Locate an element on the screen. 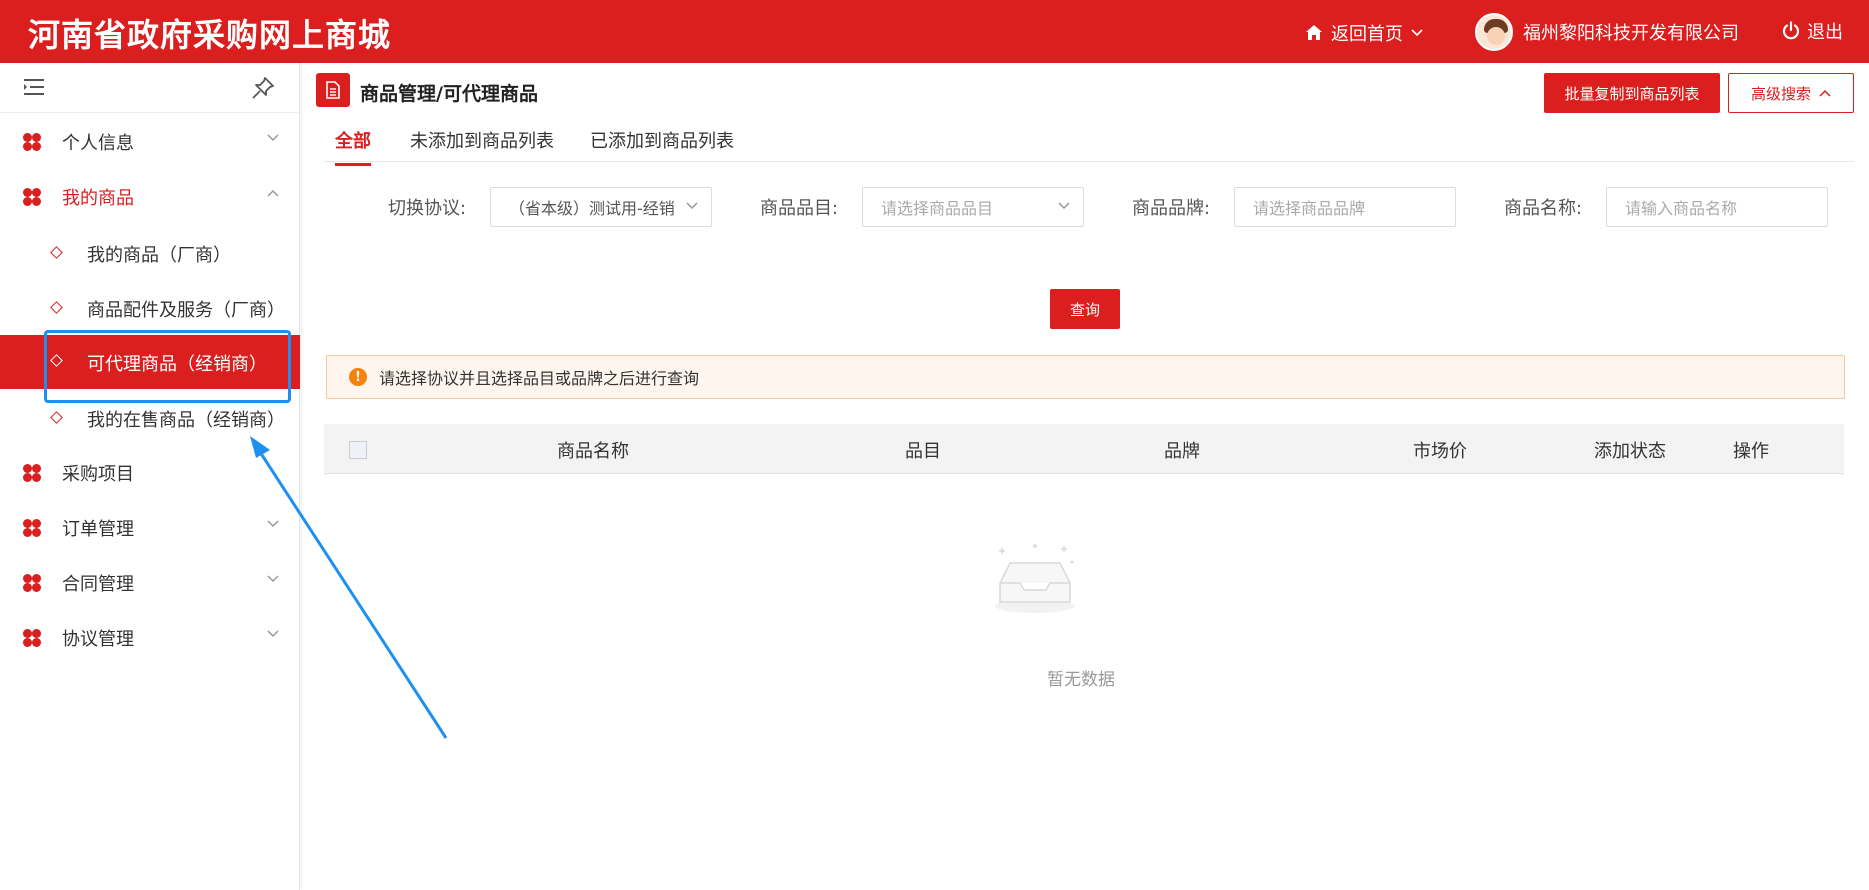  warning-icon: ! is located at coordinates (358, 377).